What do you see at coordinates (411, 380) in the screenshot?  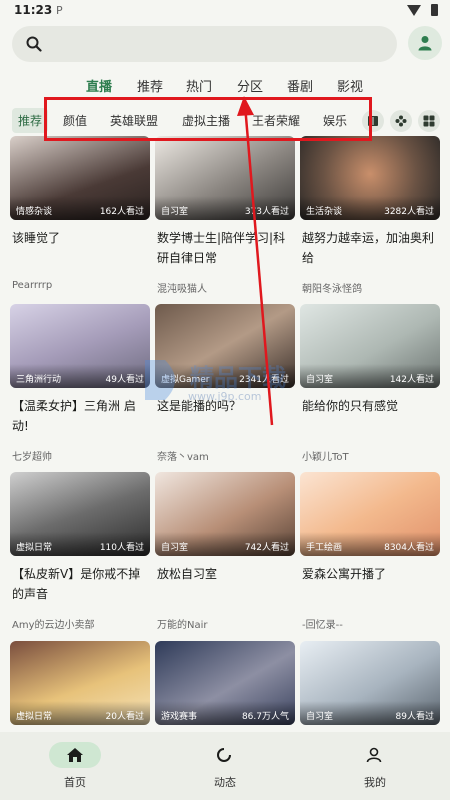 I see `card-views: 142人看过` at bounding box center [411, 380].